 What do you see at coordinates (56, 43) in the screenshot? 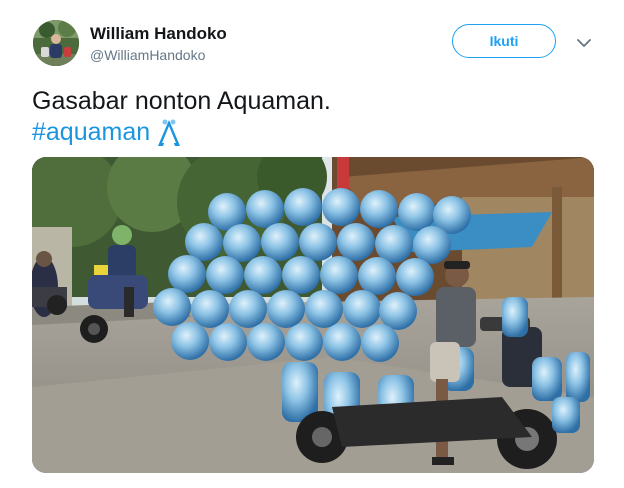
I see `avatar` at bounding box center [56, 43].